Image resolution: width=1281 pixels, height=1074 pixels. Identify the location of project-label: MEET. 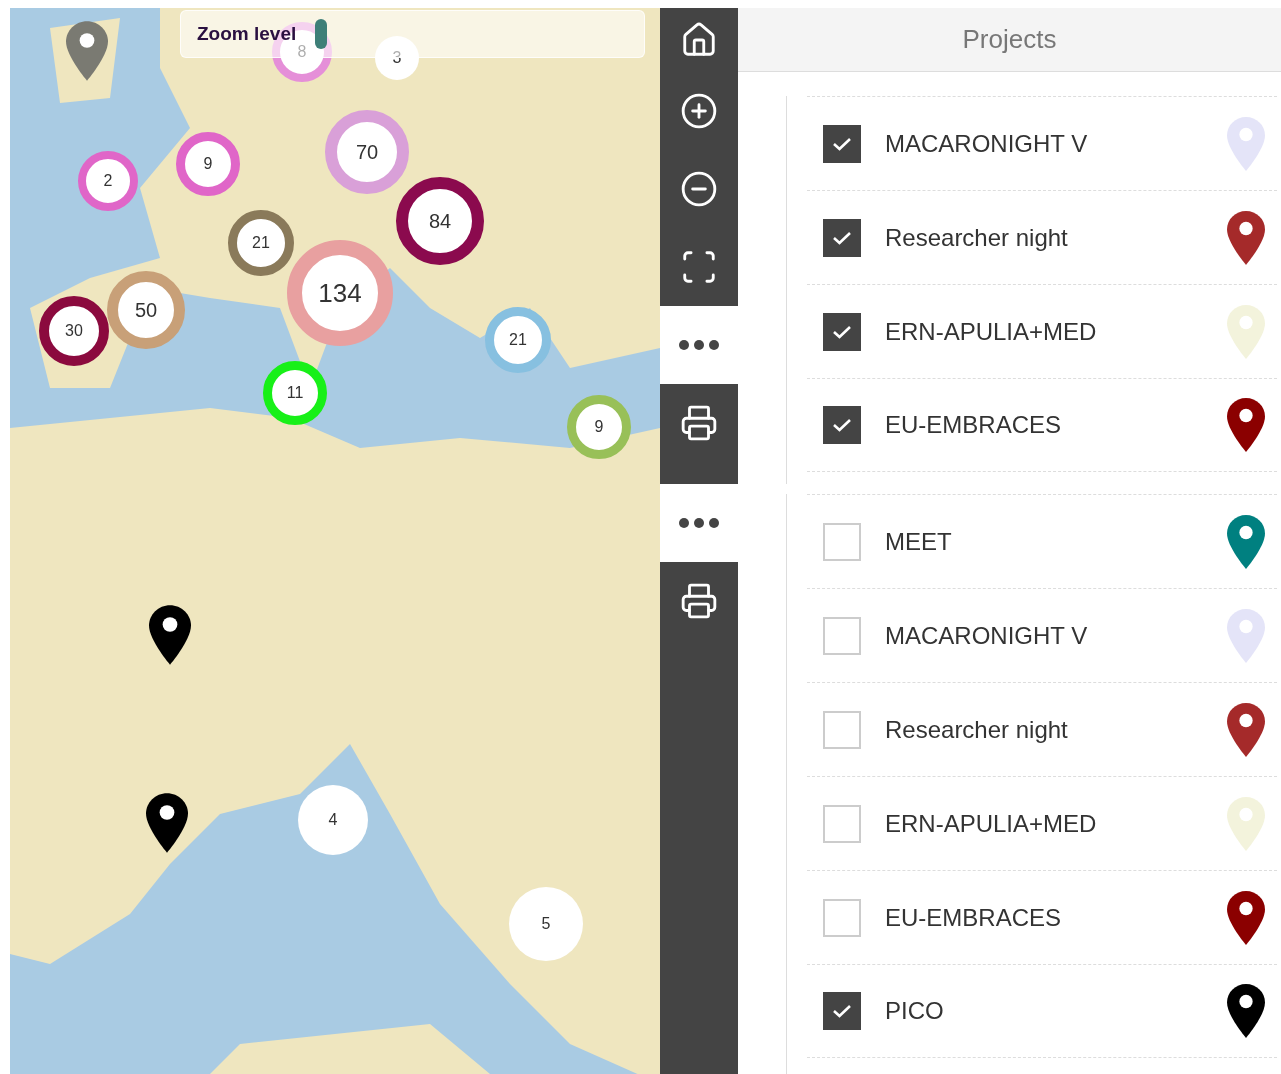
(918, 541).